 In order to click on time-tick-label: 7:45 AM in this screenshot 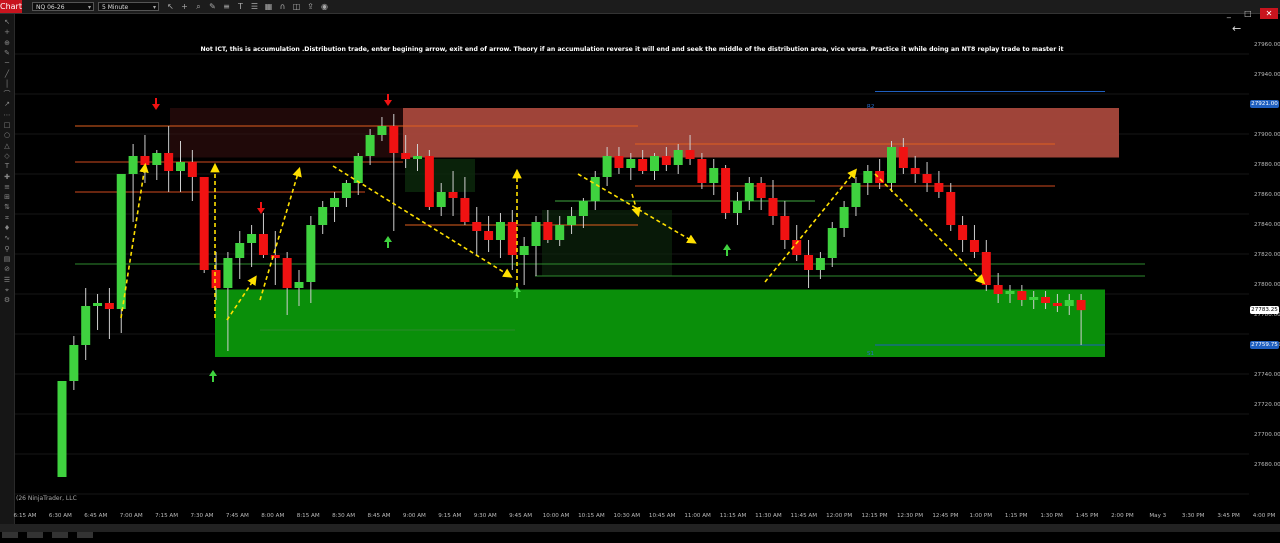, I will do `click(237, 516)`.